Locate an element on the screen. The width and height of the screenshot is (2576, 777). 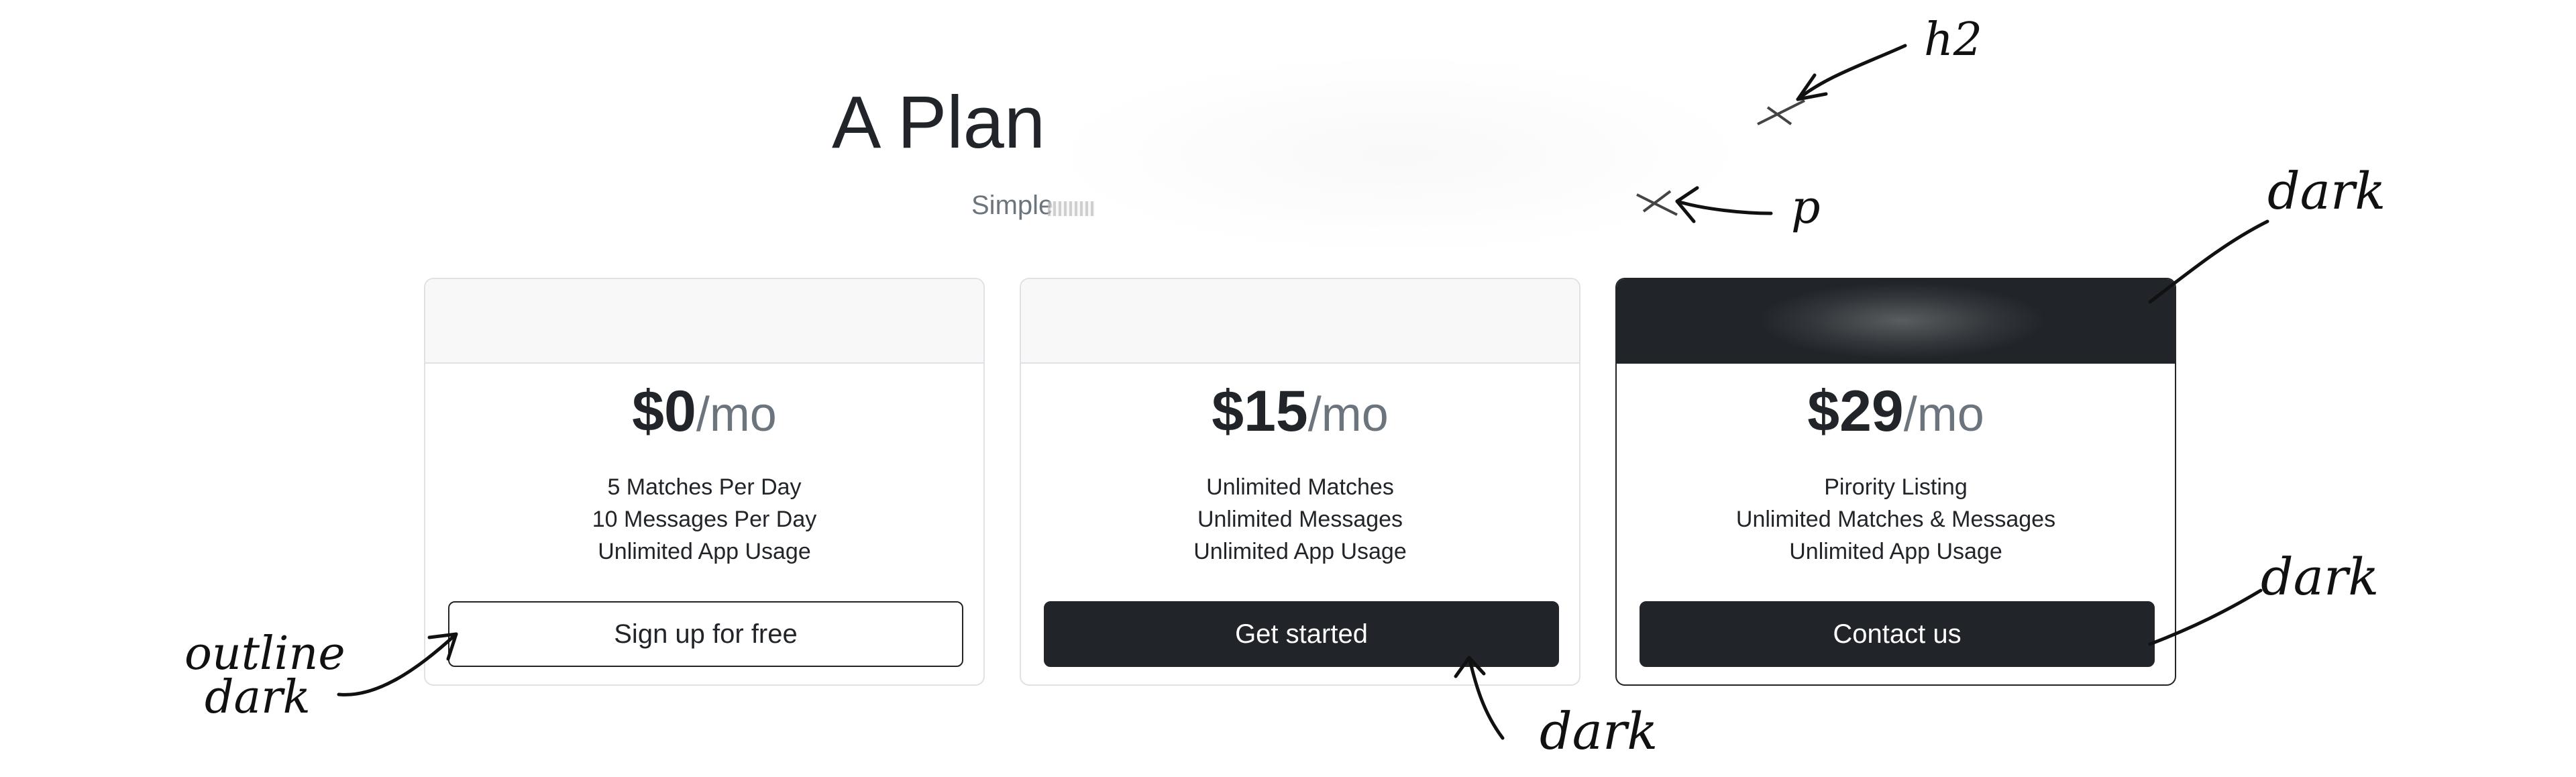
h2-arrow is located at coordinates (1851, 72).